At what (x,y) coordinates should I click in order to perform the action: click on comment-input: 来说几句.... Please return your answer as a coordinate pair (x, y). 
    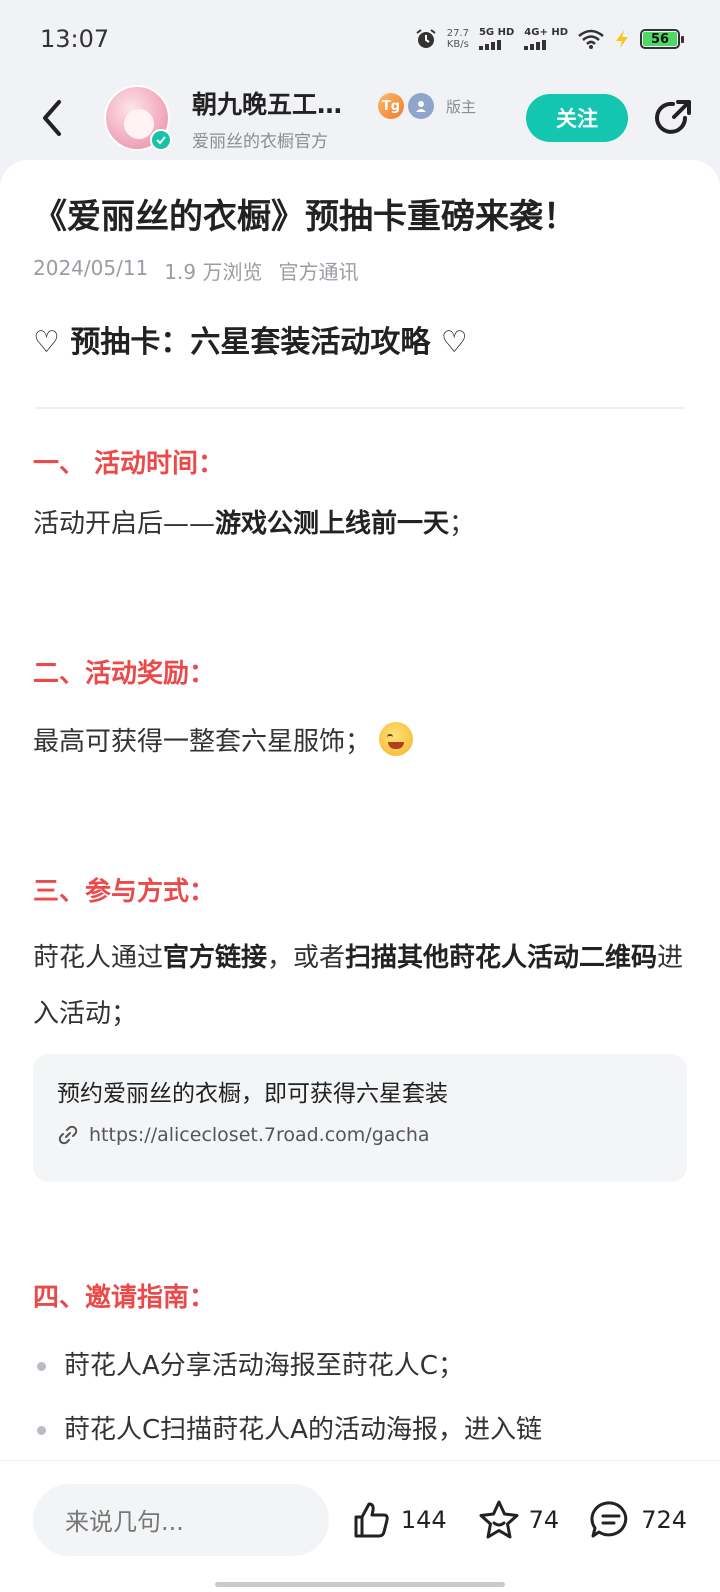
    Looking at the image, I should click on (181, 1519).